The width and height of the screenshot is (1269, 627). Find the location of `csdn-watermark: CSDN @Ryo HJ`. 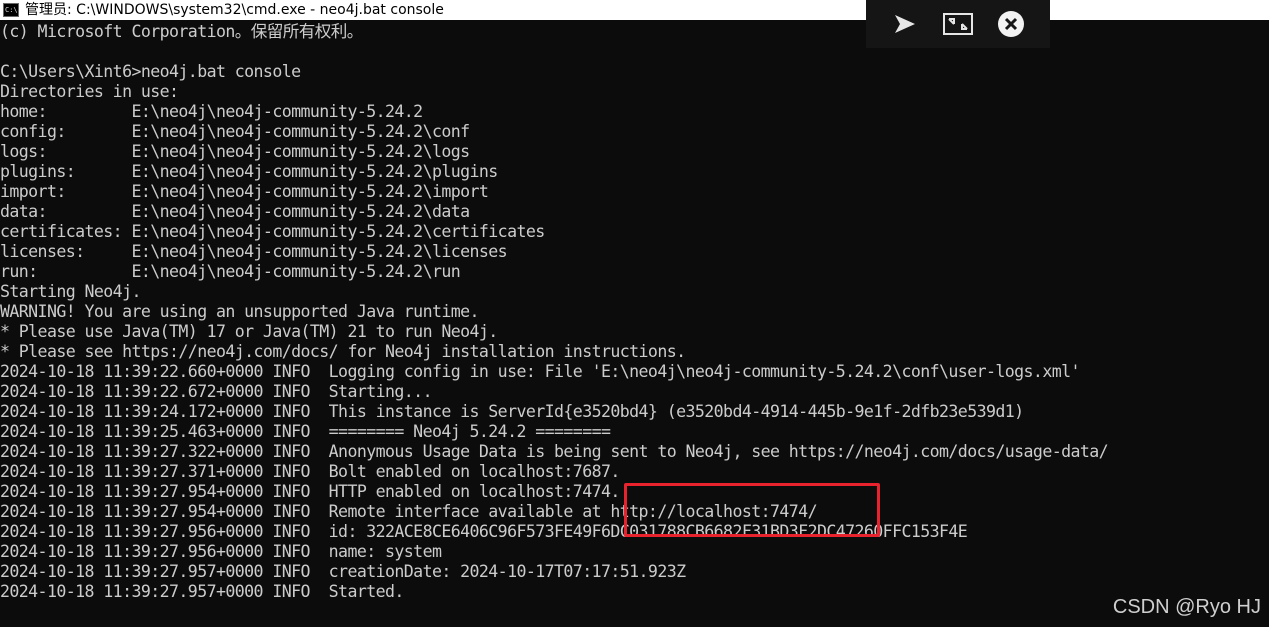

csdn-watermark: CSDN @Ryo HJ is located at coordinates (1186, 607).